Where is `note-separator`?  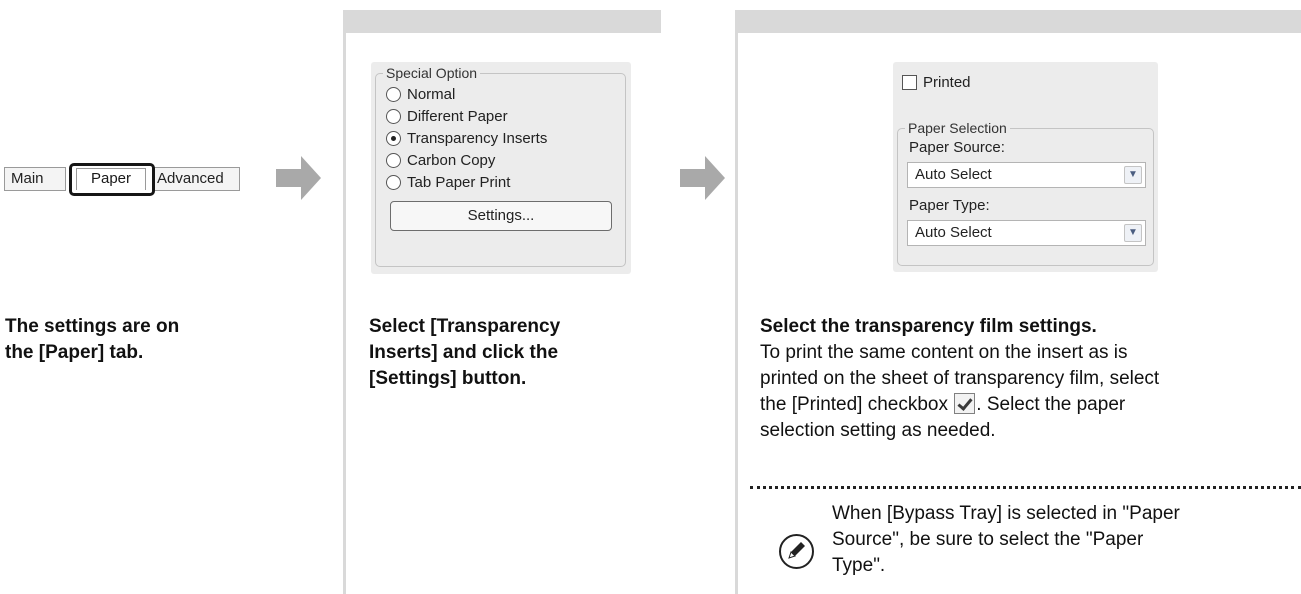 note-separator is located at coordinates (1025, 487).